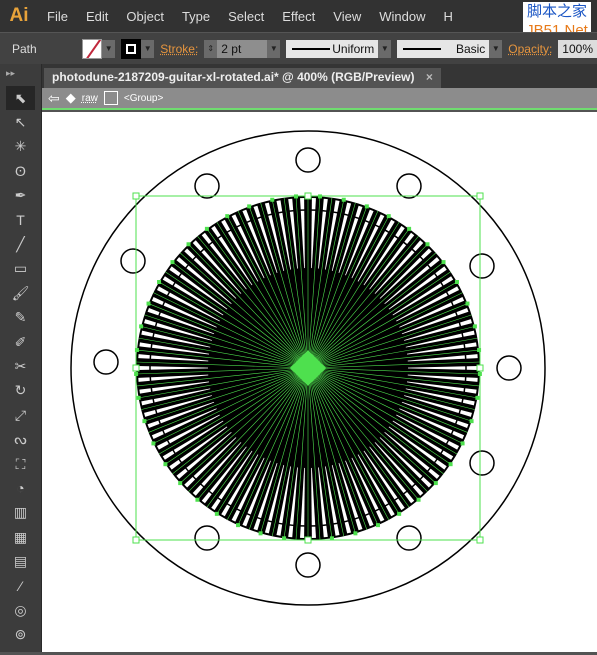  What do you see at coordinates (20, 561) in the screenshot?
I see `gradient-tool-icon: ▤` at bounding box center [20, 561].